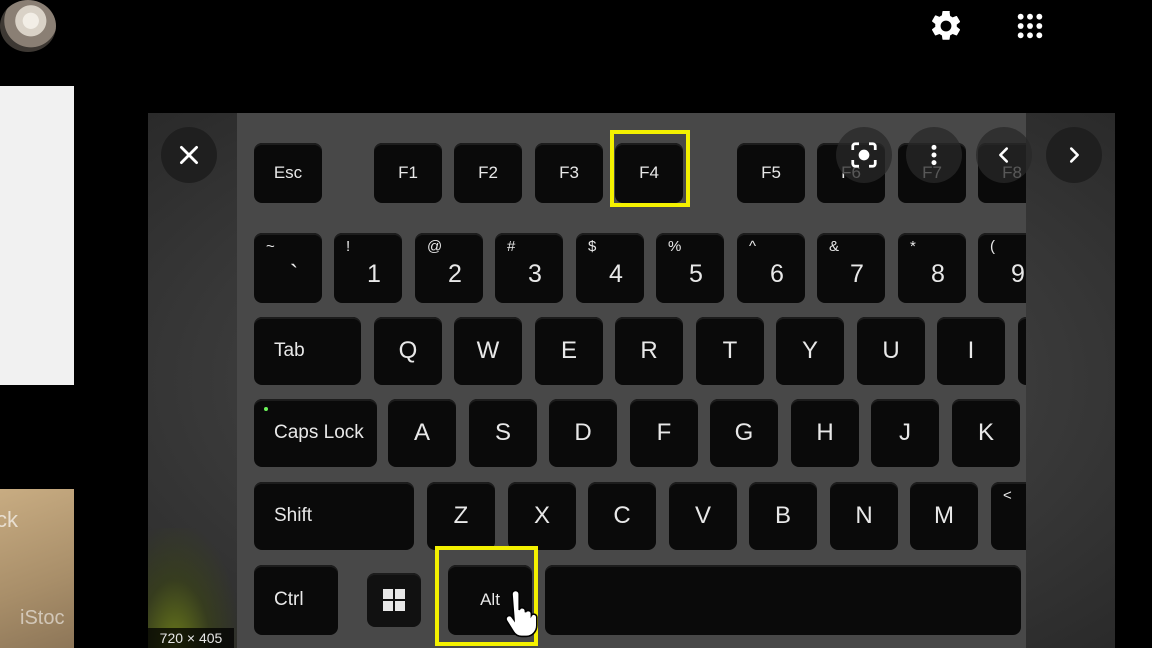 This screenshot has width=1152, height=648. I want to click on key-digit: 6, so click(777, 274).